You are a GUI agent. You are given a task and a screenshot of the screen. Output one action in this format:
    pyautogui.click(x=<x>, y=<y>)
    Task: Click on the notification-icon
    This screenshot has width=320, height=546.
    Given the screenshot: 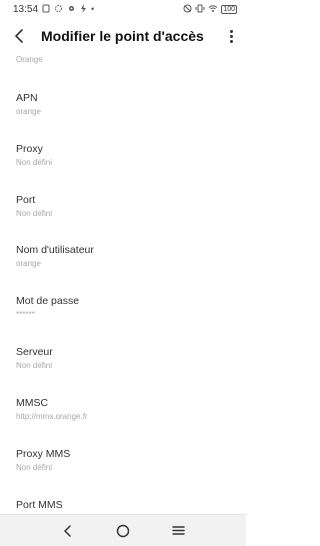 What is the action you would take?
    pyautogui.click(x=46, y=9)
    